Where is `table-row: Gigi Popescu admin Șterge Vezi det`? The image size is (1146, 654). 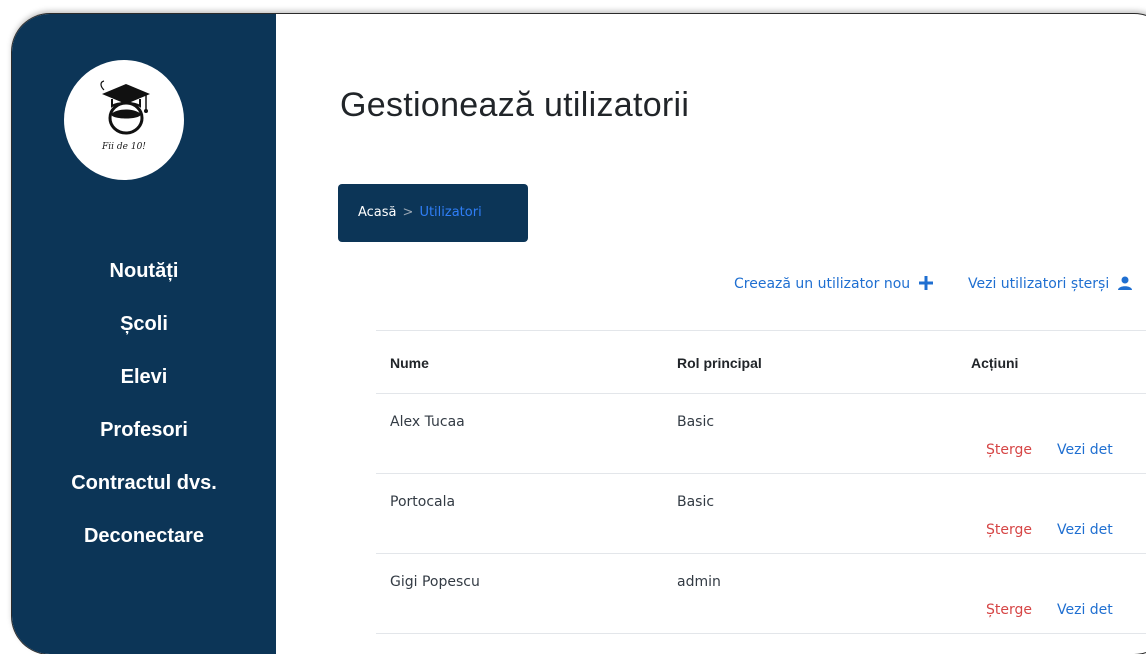
table-row: Gigi Popescu admin Șterge Vezi det is located at coordinates (761, 593).